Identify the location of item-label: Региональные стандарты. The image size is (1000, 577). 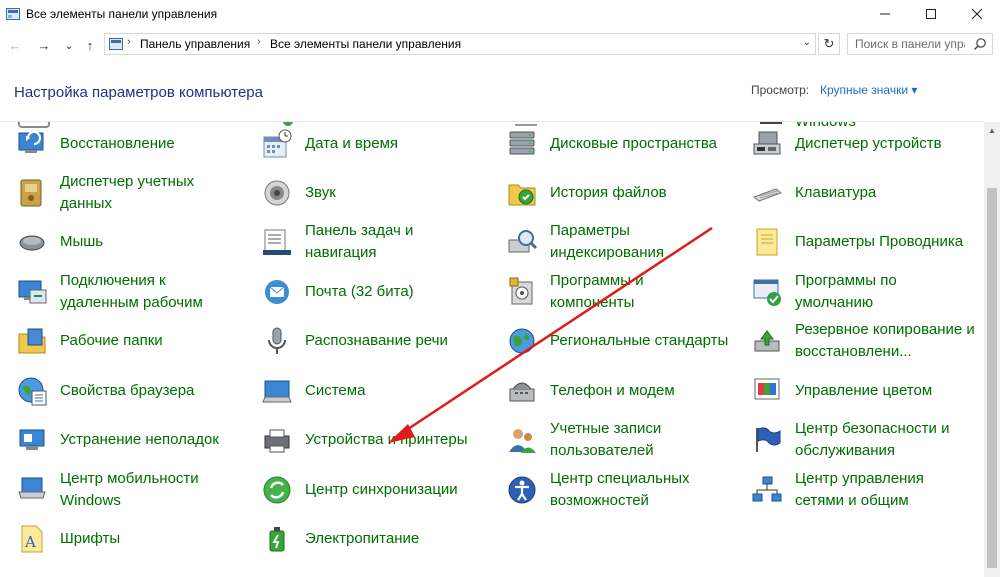
(639, 340).